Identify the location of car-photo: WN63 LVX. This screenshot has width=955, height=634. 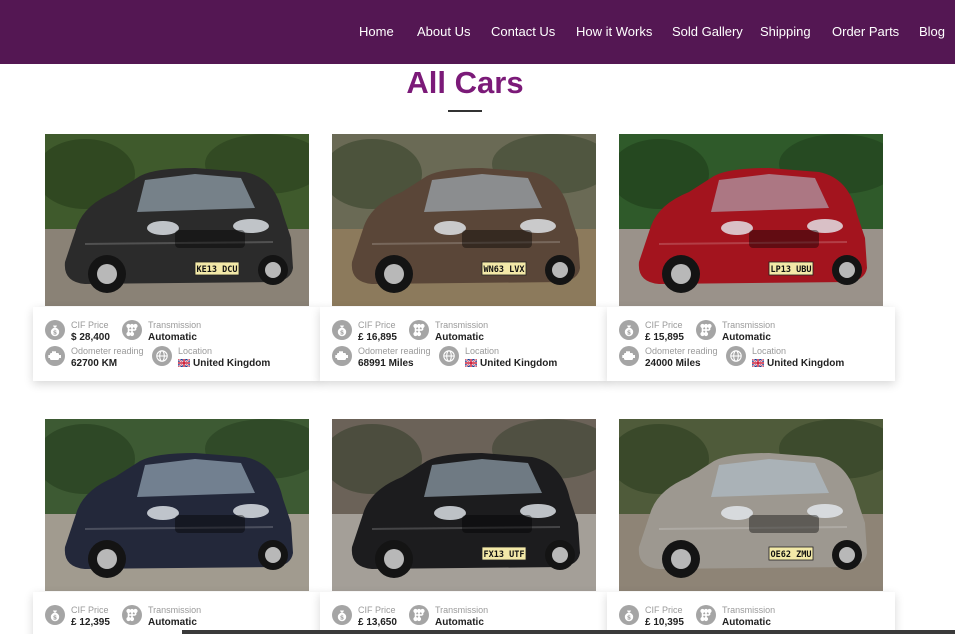
(464, 220).